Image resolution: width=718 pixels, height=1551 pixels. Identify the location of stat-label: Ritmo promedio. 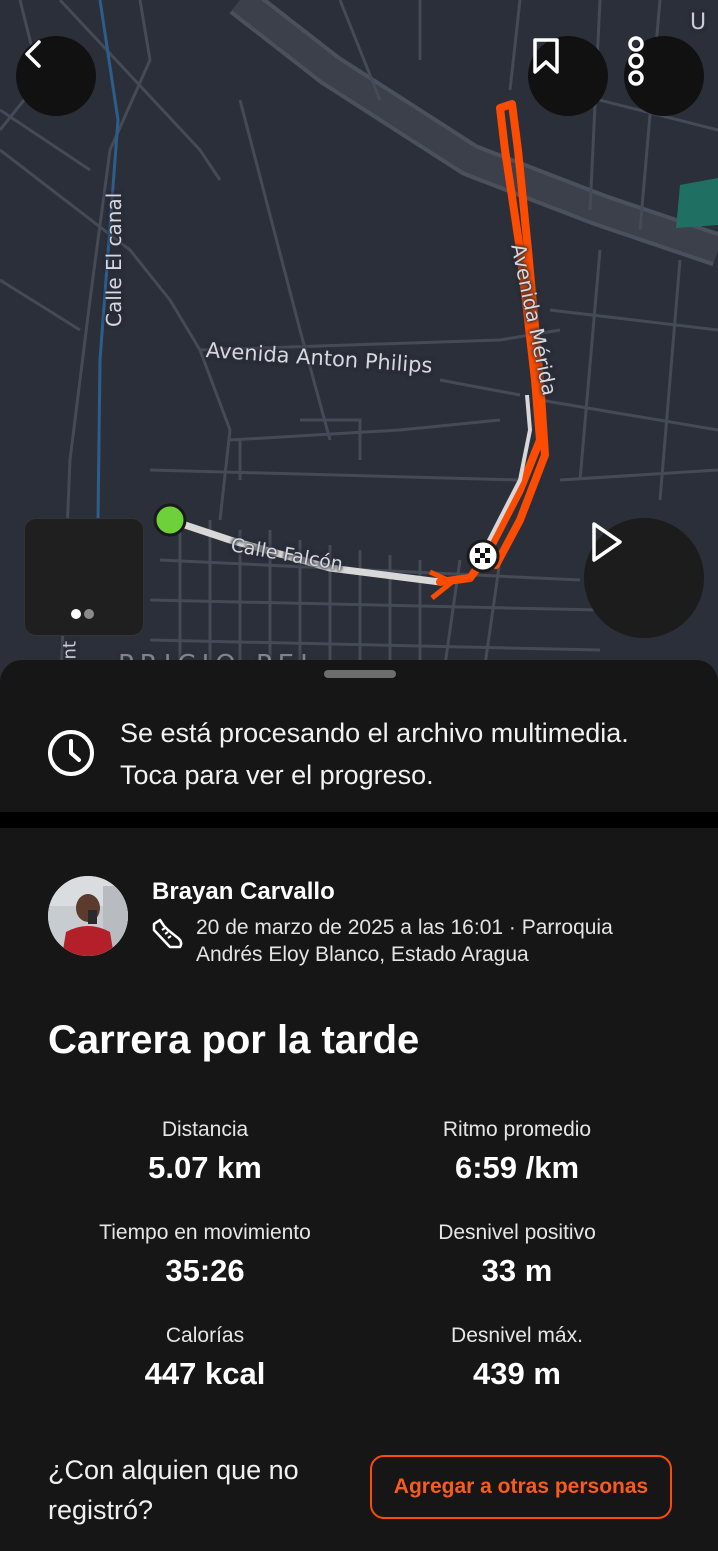
(517, 1129).